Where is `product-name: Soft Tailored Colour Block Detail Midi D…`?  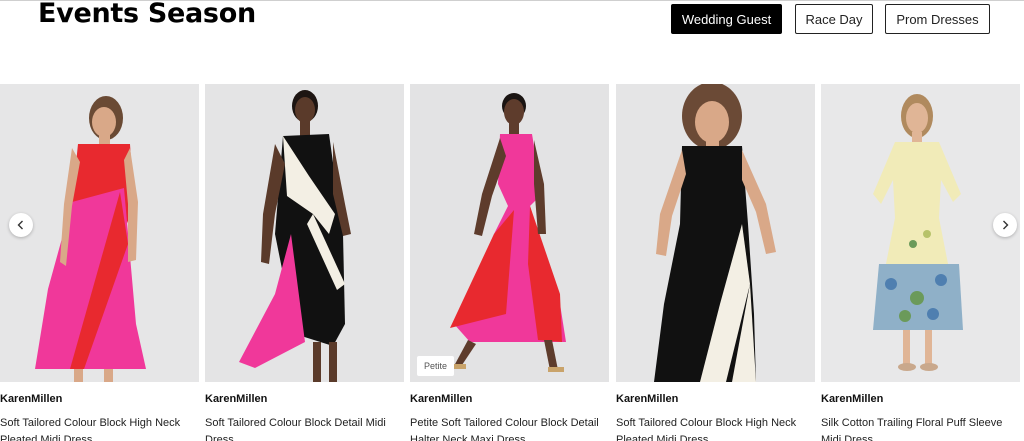 product-name: Soft Tailored Colour Block Detail Midi D… is located at coordinates (304, 428).